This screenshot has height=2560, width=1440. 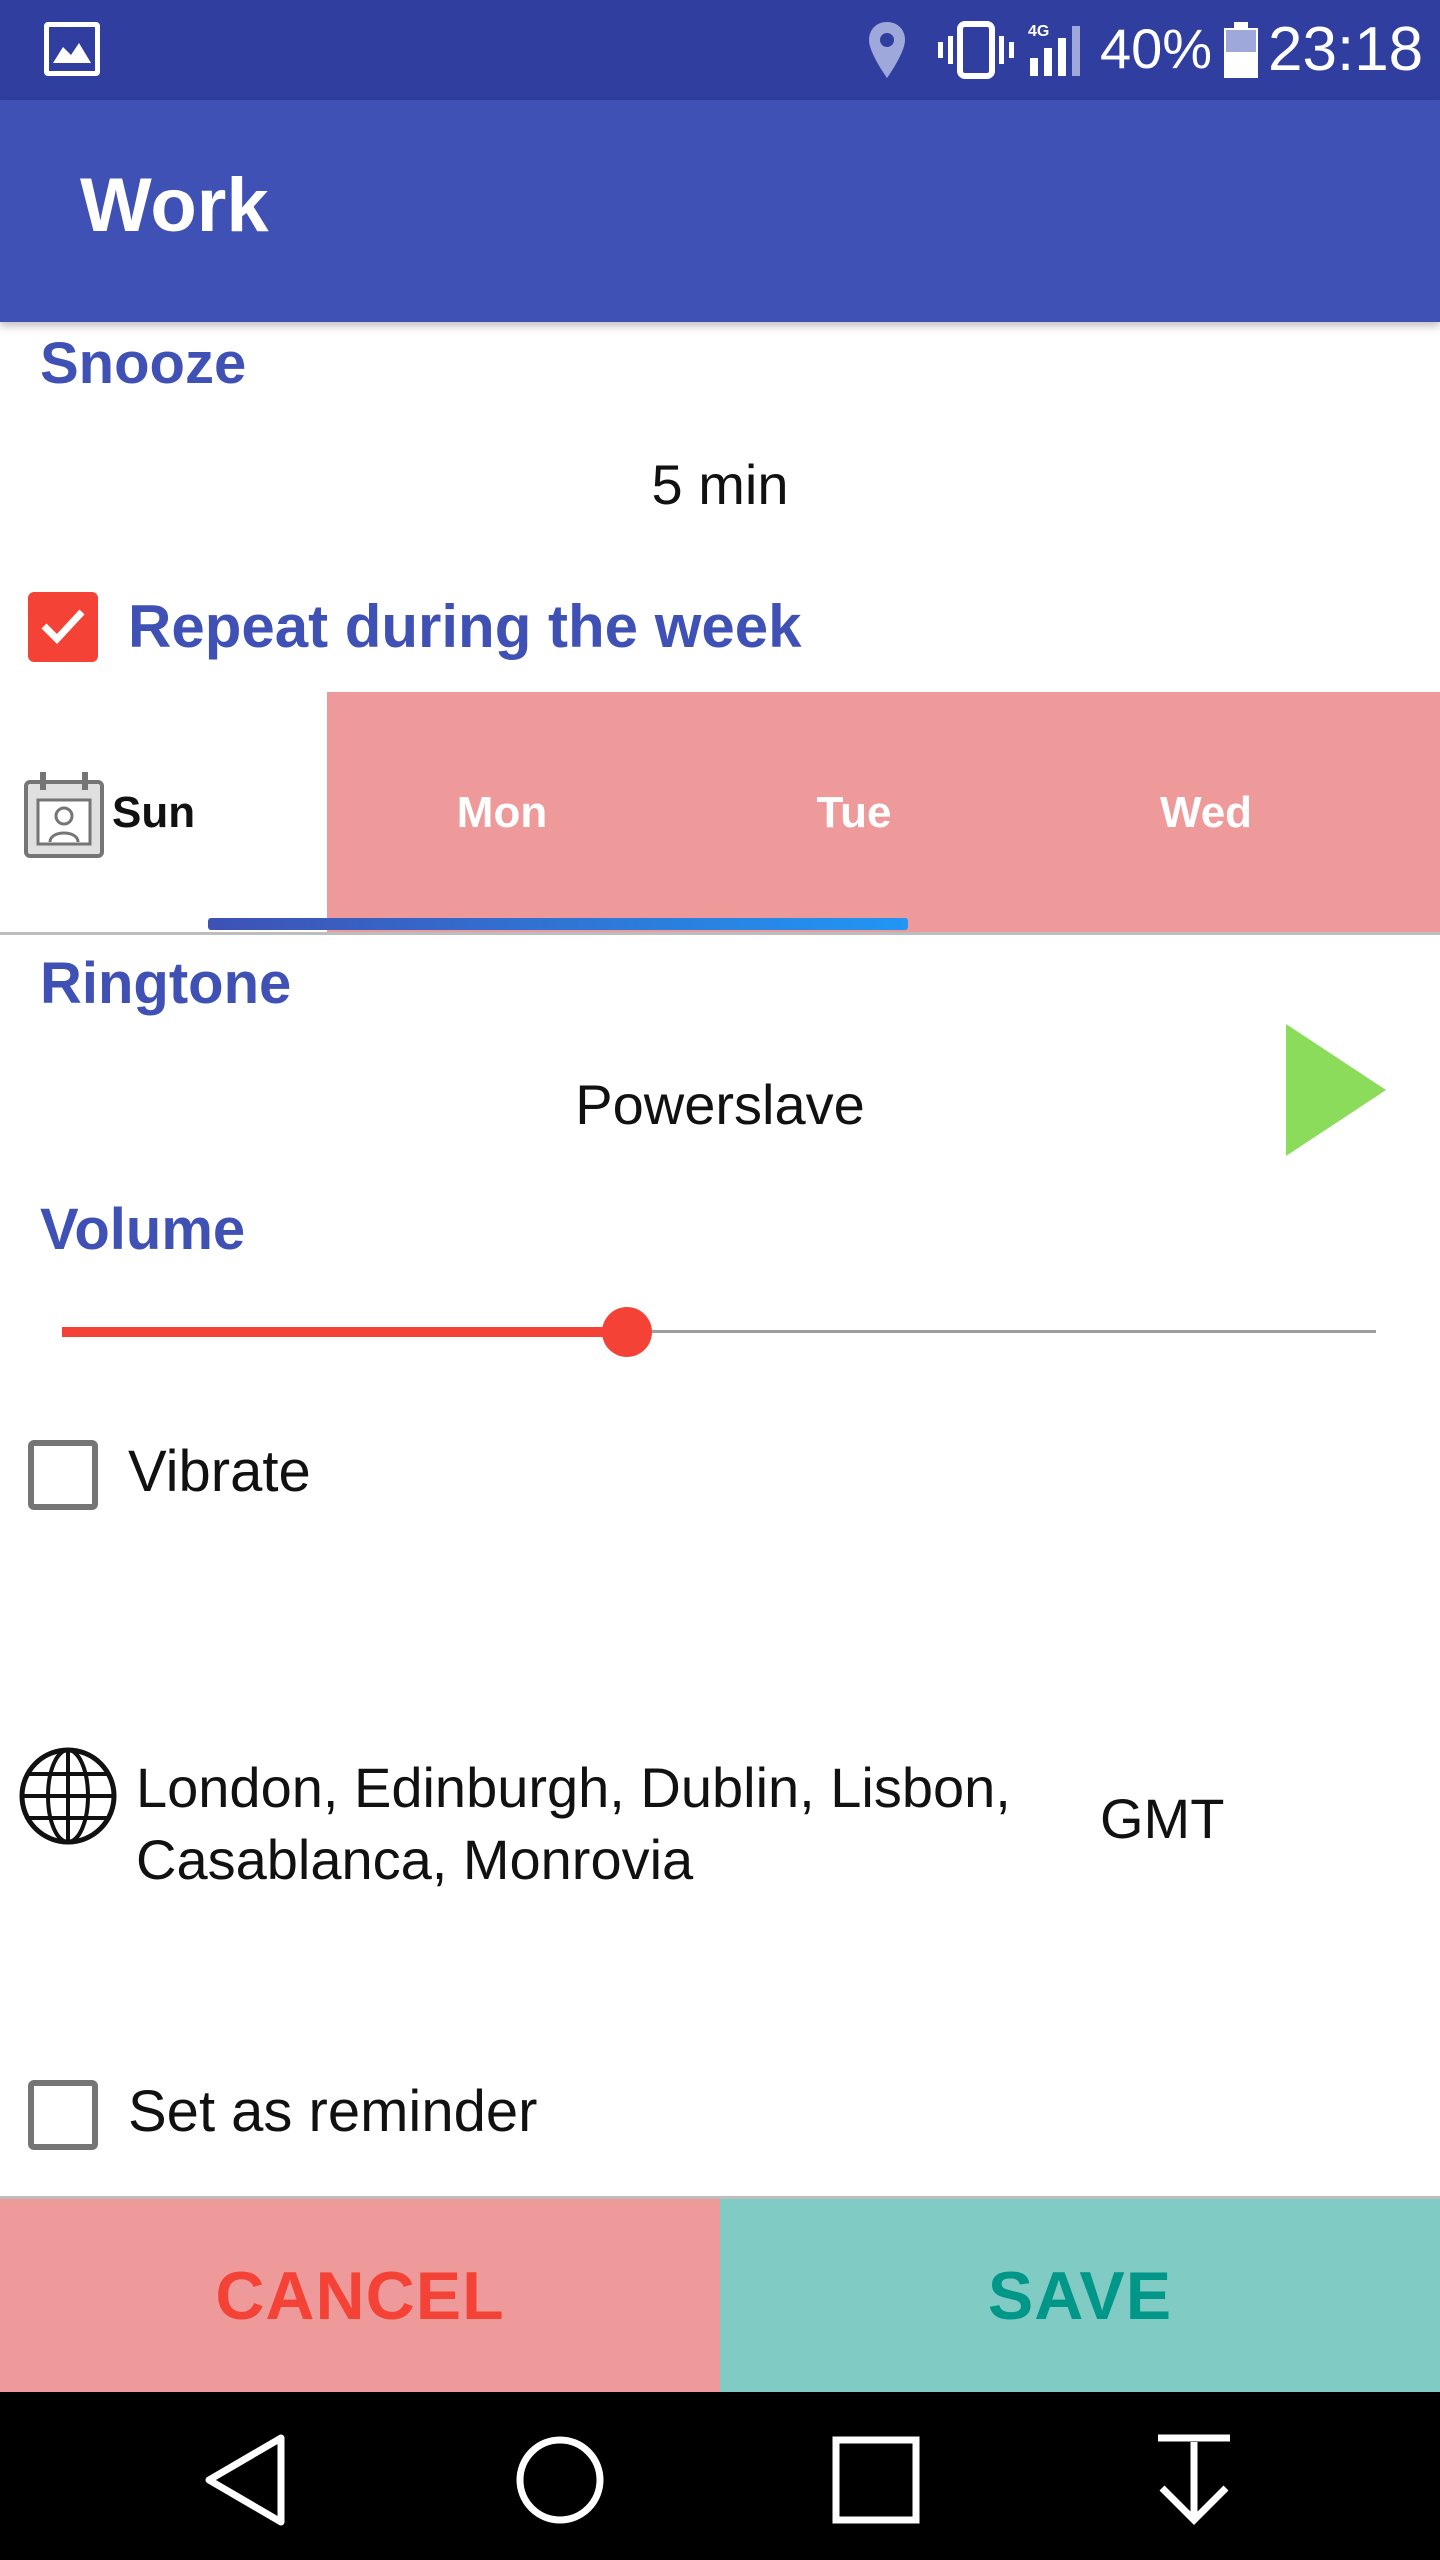 What do you see at coordinates (333, 2111) in the screenshot?
I see `reminder-label: Set as reminder` at bounding box center [333, 2111].